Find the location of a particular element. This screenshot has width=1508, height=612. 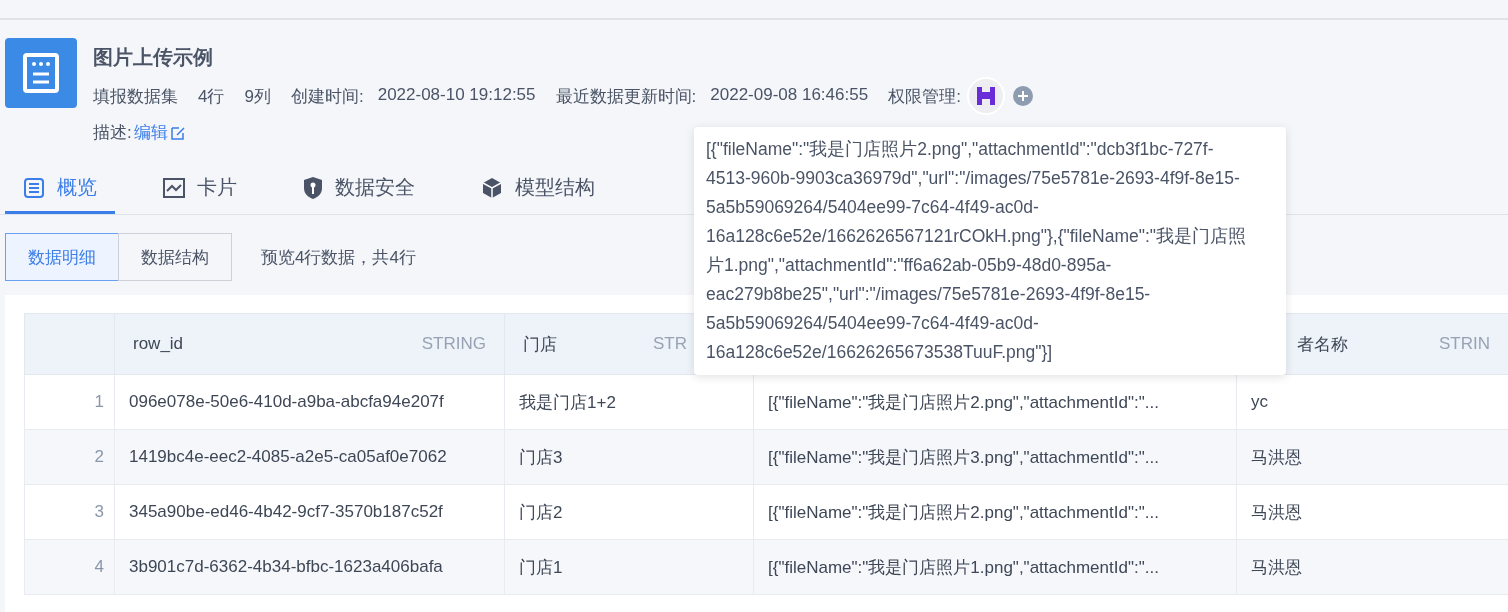

column-type: STRIN is located at coordinates (1464, 344).